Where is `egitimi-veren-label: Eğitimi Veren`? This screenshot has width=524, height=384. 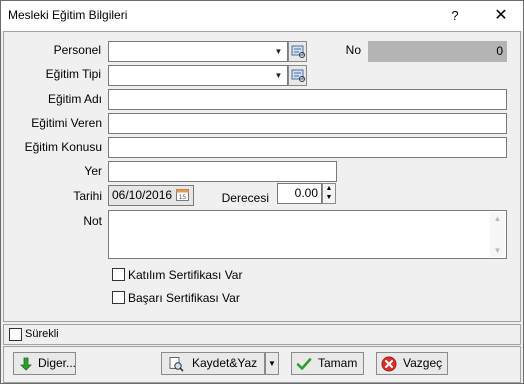 egitimi-veren-label: Eğitimi Veren is located at coordinates (66, 123).